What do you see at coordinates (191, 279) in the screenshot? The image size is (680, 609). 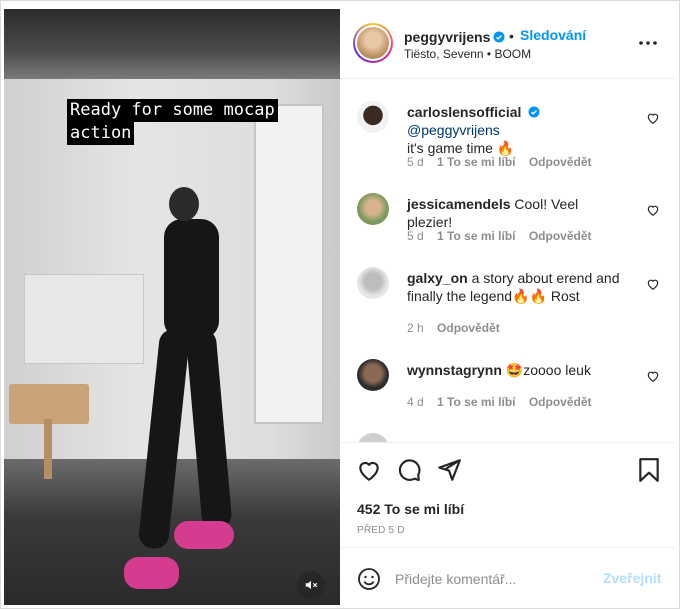 I see `video-person-body` at bounding box center [191, 279].